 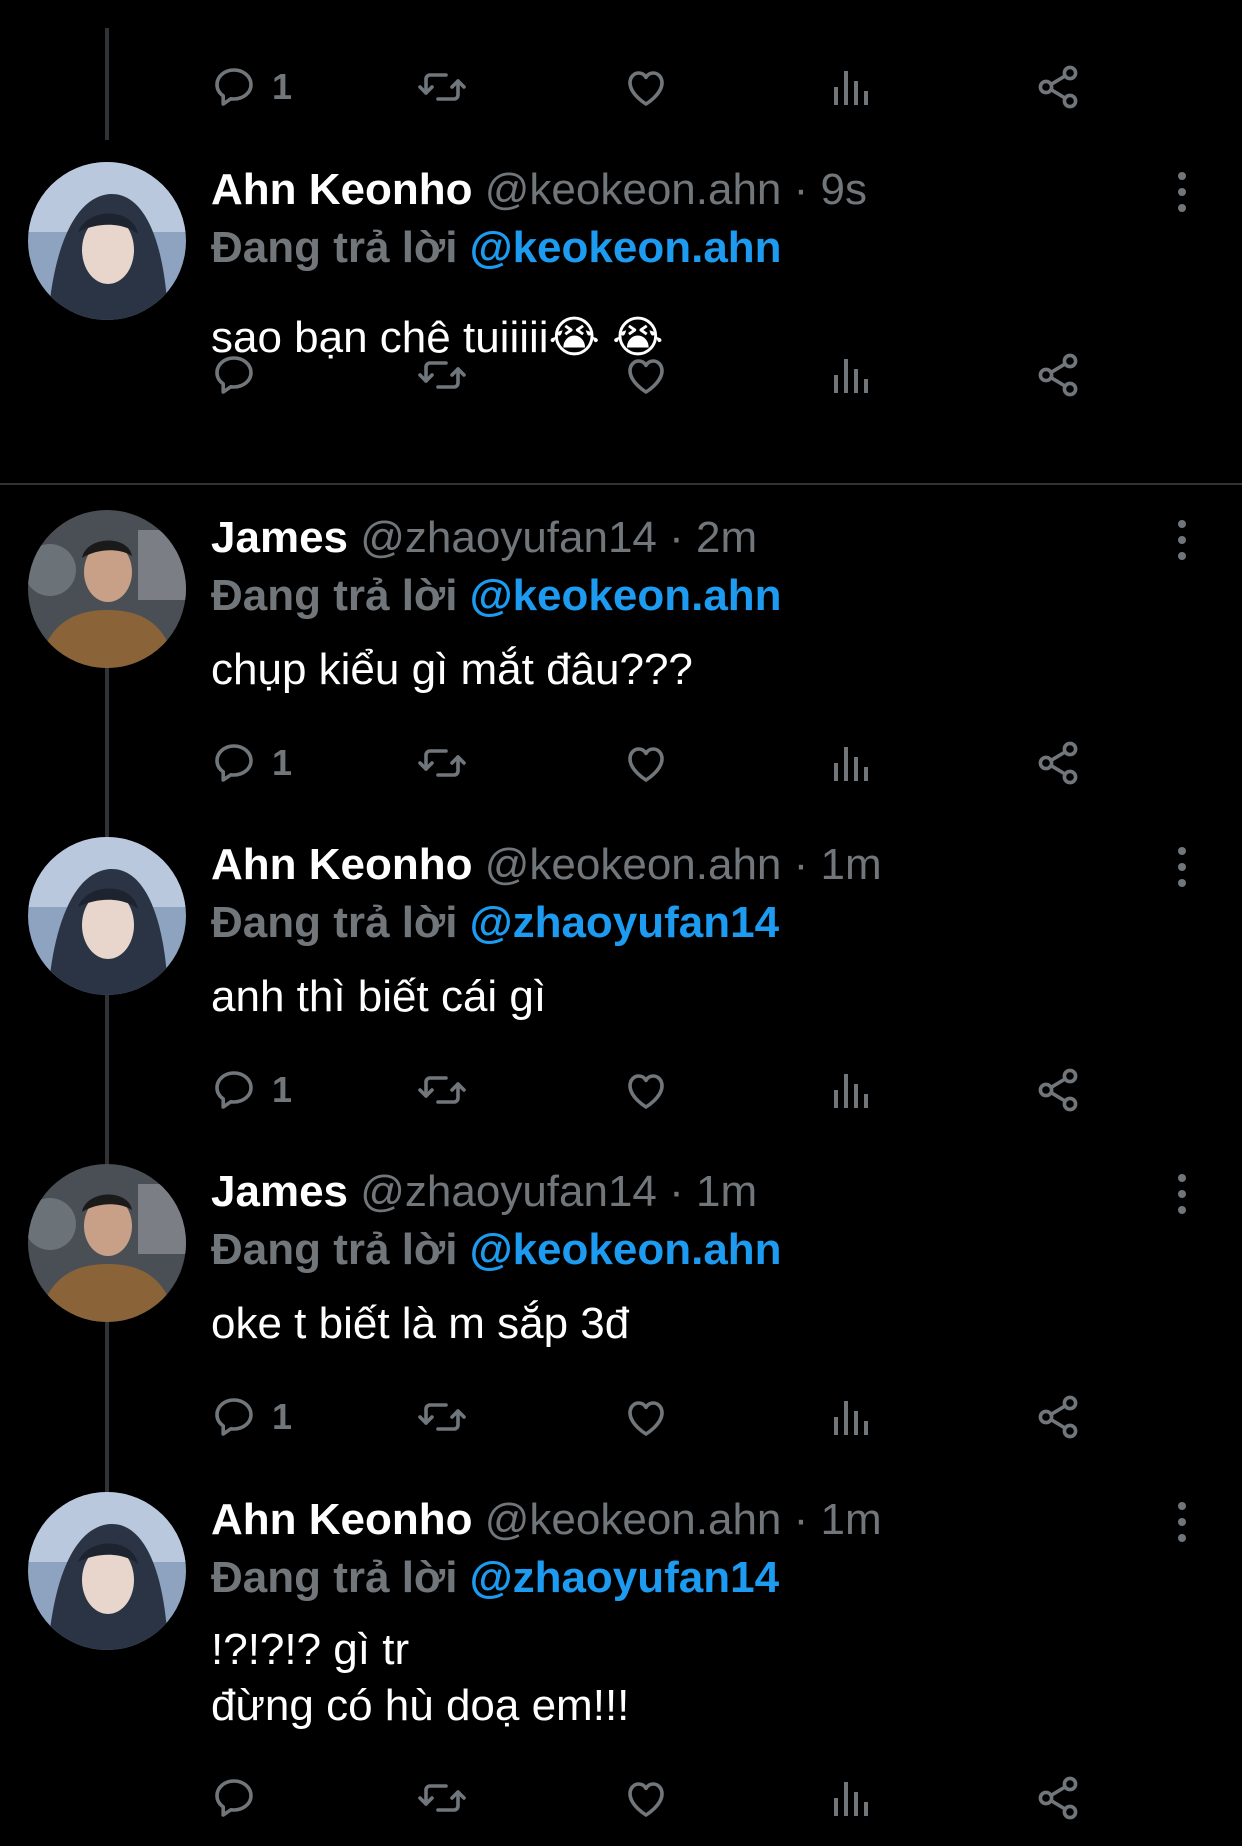 I want to click on tweet-text-line: oke t biết là m sắp 3đ, so click(x=420, y=1323).